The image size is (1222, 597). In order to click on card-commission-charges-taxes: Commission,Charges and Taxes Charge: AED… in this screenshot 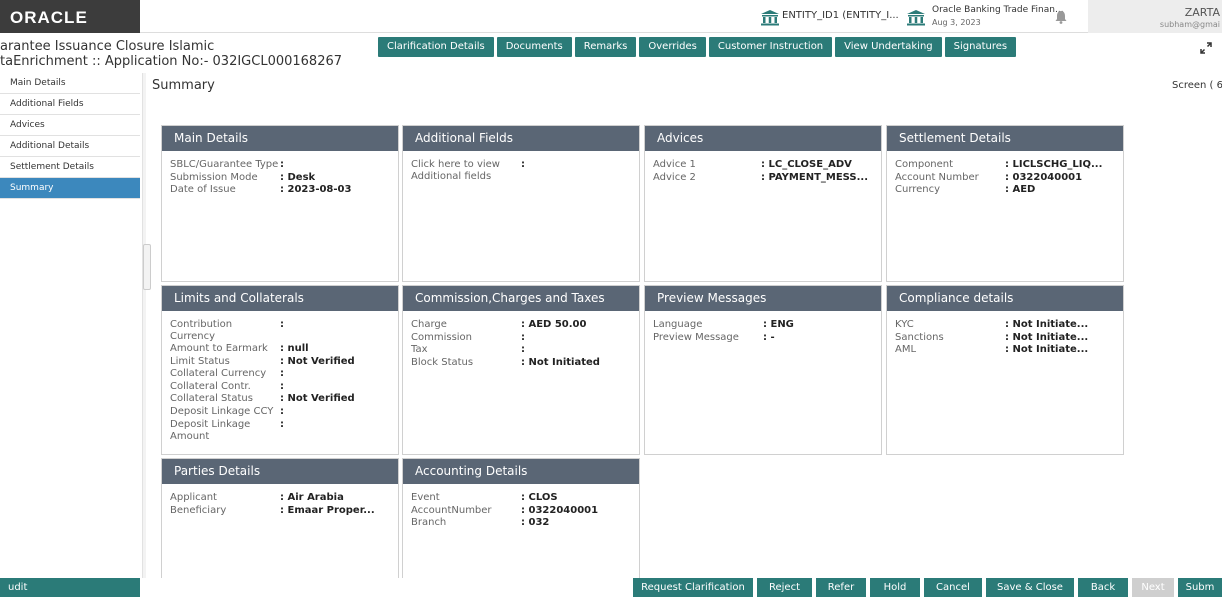, I will do `click(521, 370)`.